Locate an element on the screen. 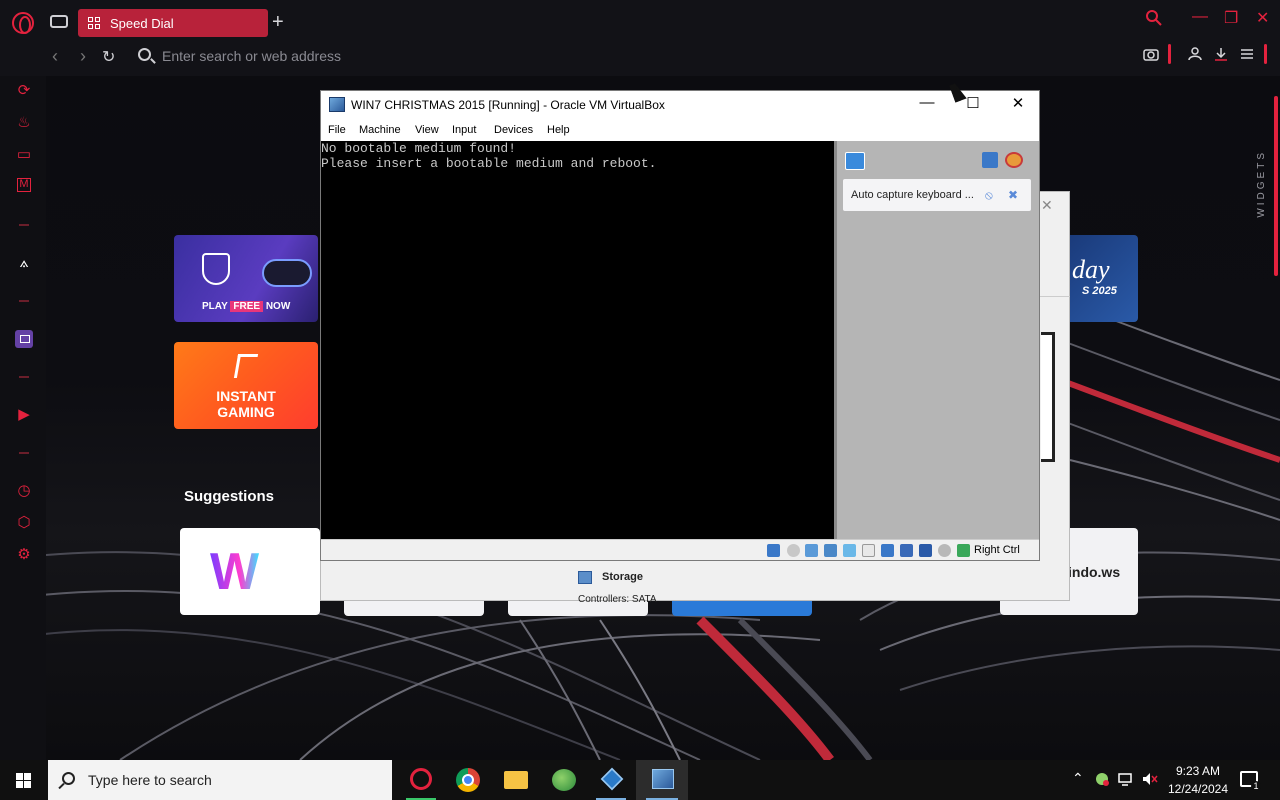 Image resolution: width=1280 pixels, height=800 pixels. back-button: ‹ is located at coordinates (55, 56).